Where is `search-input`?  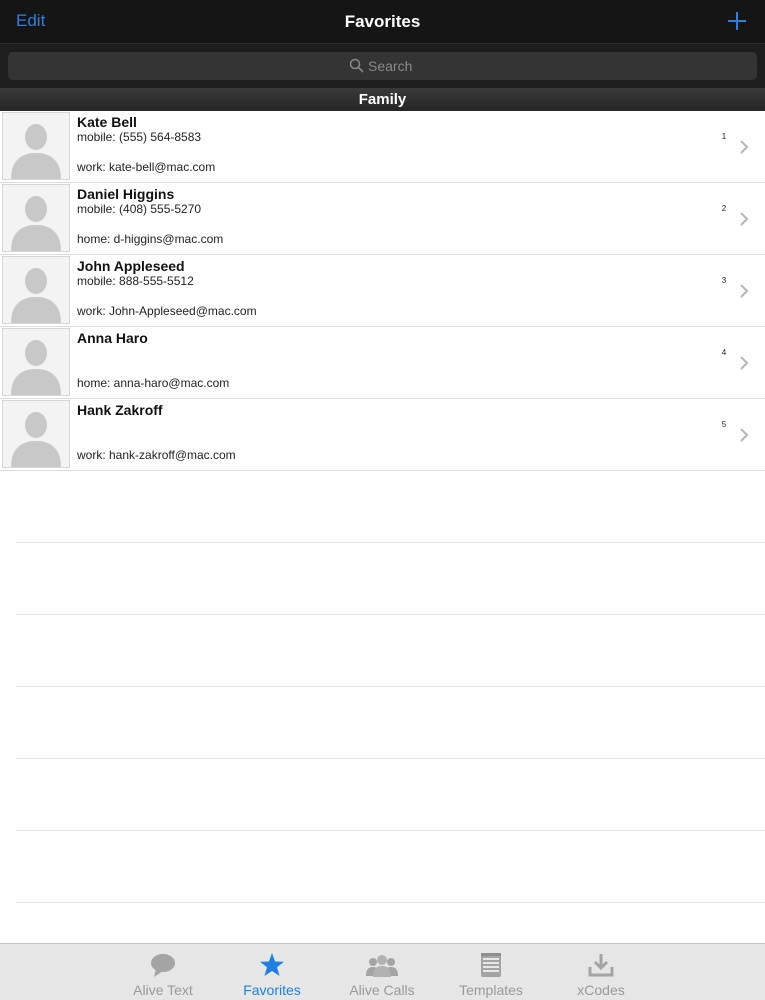 search-input is located at coordinates (382, 66).